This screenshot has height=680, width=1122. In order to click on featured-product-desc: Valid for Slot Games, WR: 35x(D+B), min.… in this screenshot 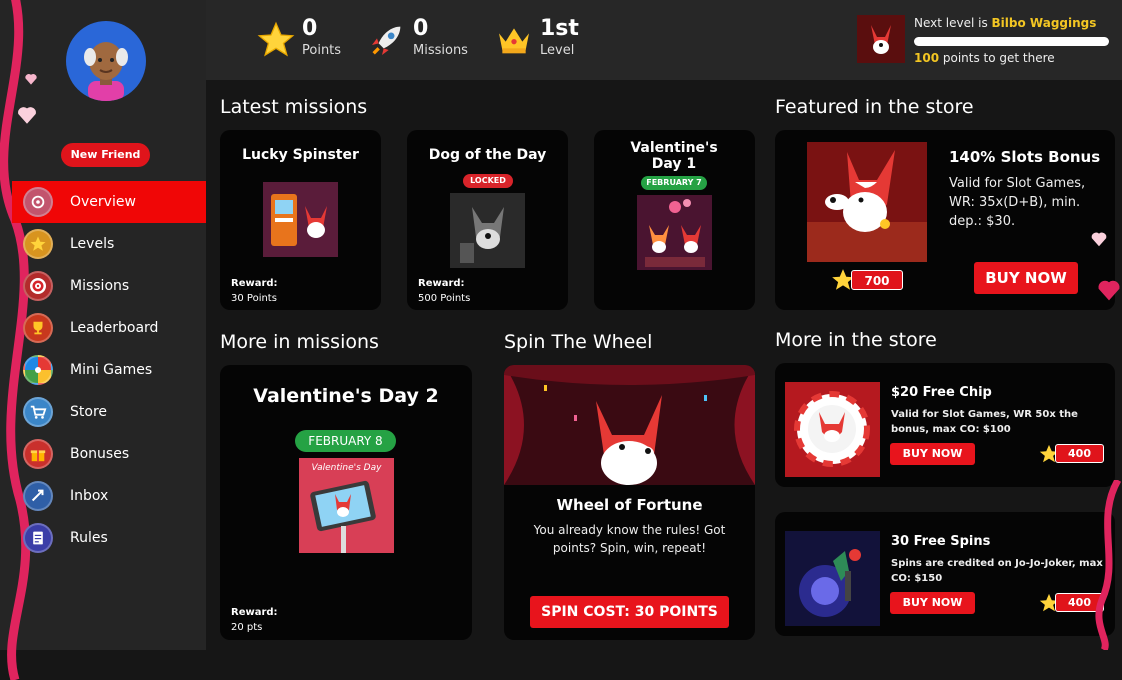, I will do `click(1017, 202)`.